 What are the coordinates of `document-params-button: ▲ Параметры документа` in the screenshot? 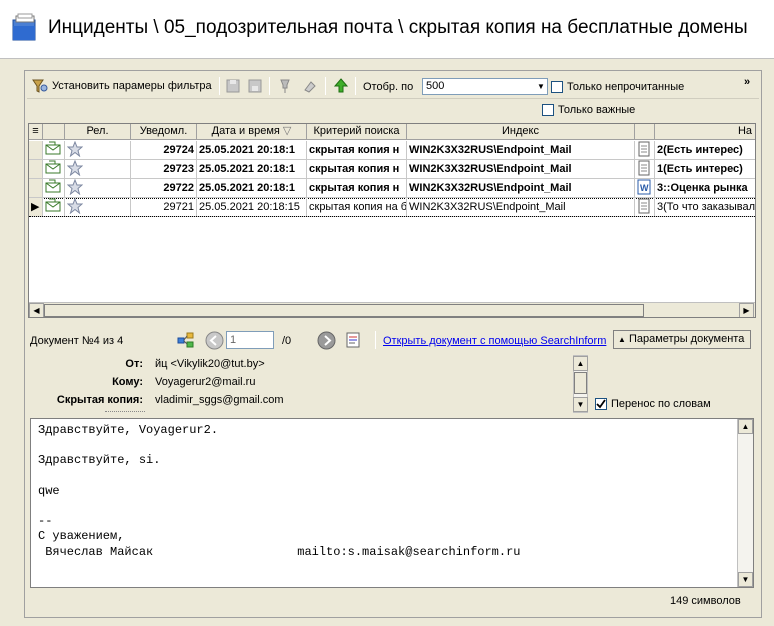 It's located at (682, 339).